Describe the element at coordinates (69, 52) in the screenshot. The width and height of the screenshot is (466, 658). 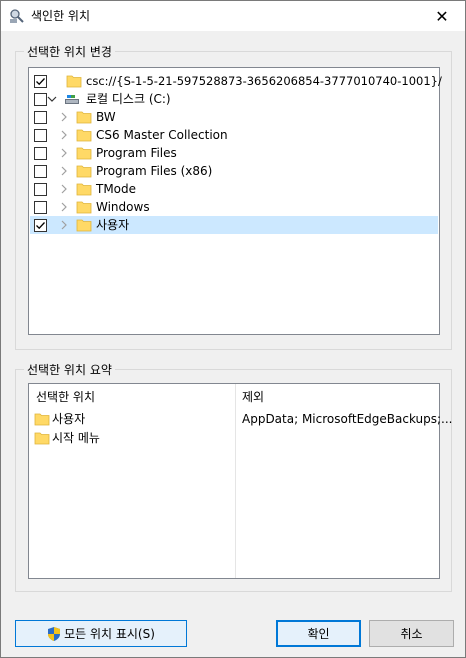
I see `change-locations-label: 선택한 위치 변경` at that location.